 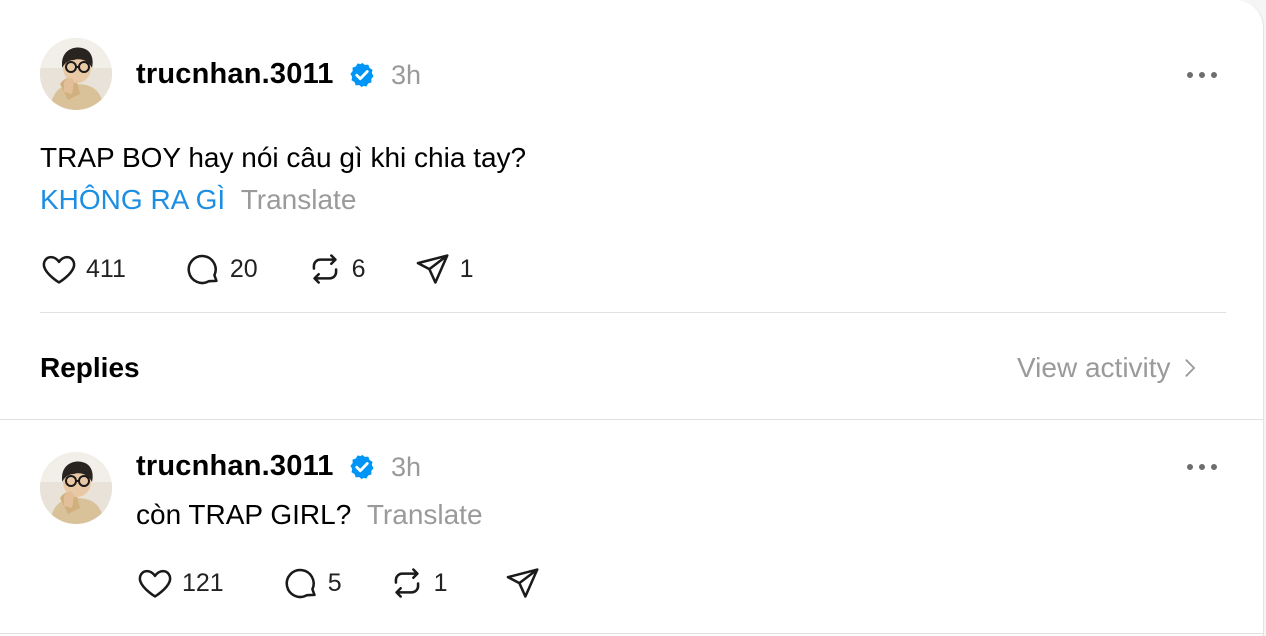 I want to click on repost-button: 1, so click(x=418, y=583).